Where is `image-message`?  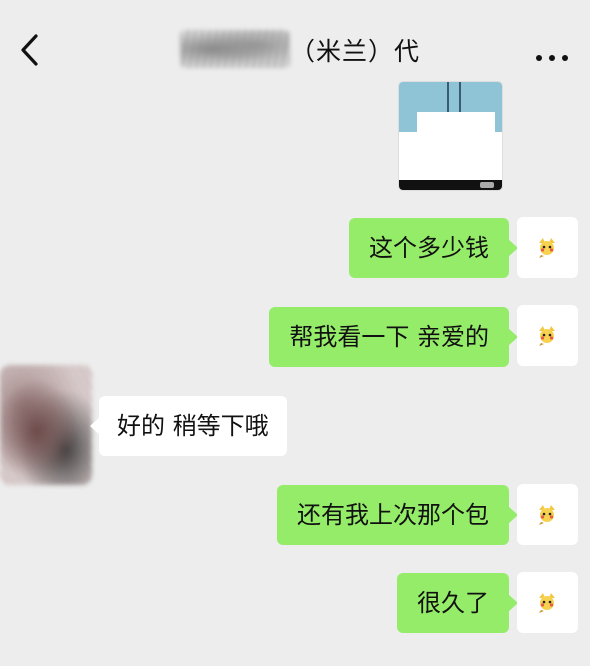 image-message is located at coordinates (450, 136).